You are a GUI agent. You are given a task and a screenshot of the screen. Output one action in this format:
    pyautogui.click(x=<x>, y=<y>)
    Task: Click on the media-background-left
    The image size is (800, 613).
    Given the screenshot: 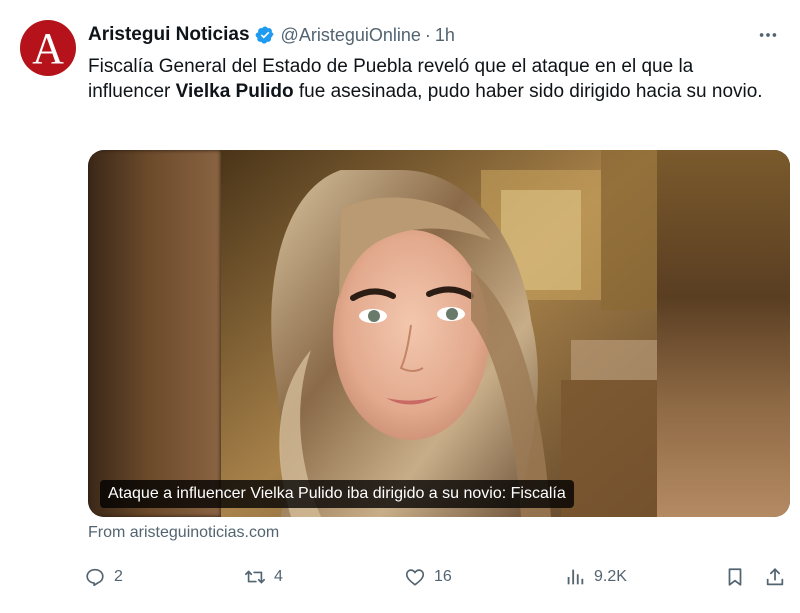 What is the action you would take?
    pyautogui.click(x=154, y=333)
    